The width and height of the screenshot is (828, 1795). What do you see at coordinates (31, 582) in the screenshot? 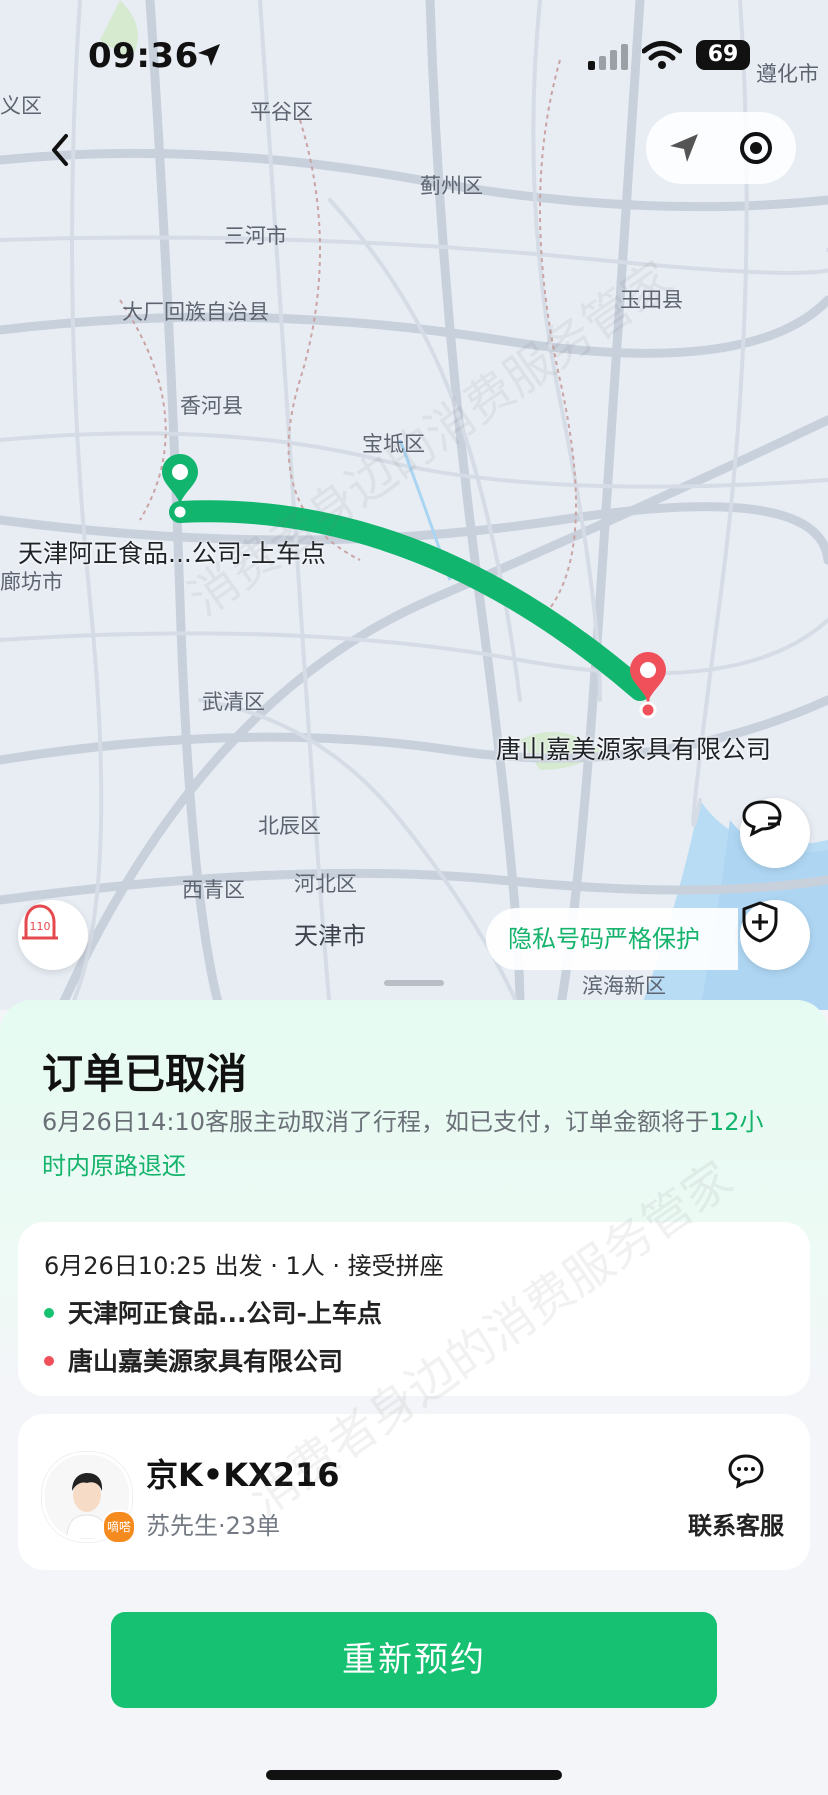
I see `map-label: 廊坊市` at bounding box center [31, 582].